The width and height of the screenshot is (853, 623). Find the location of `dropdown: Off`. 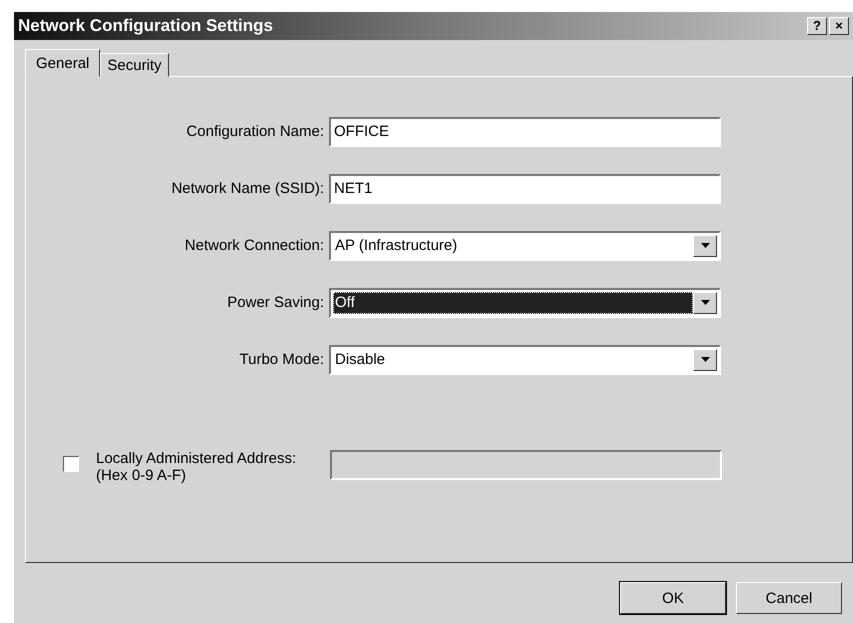

dropdown: Off is located at coordinates (525, 303).